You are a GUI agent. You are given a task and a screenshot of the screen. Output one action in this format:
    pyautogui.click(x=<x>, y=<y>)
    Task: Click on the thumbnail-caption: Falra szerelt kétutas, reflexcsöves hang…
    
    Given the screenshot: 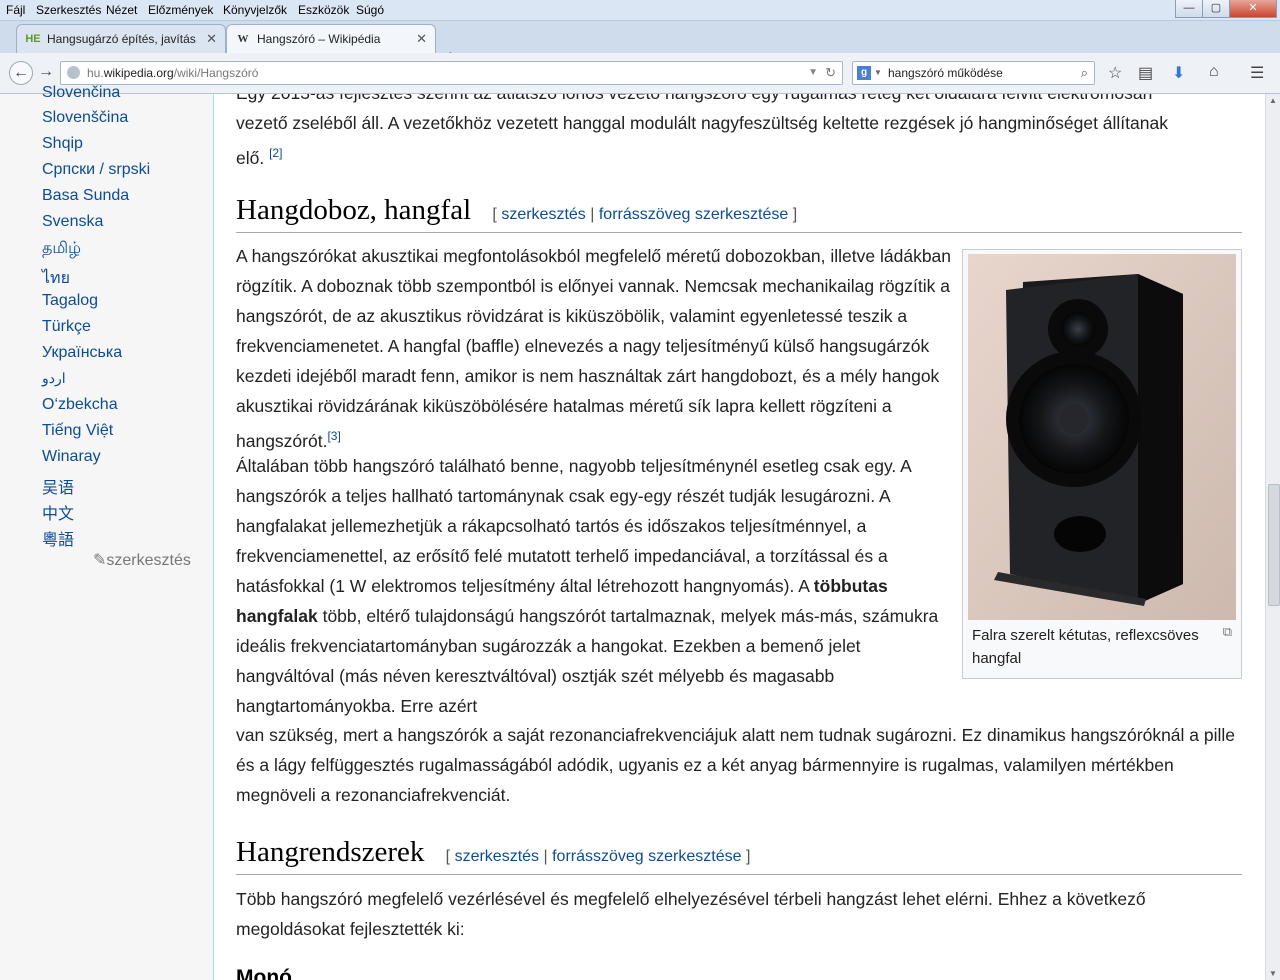 What is the action you would take?
    pyautogui.click(x=1085, y=647)
    